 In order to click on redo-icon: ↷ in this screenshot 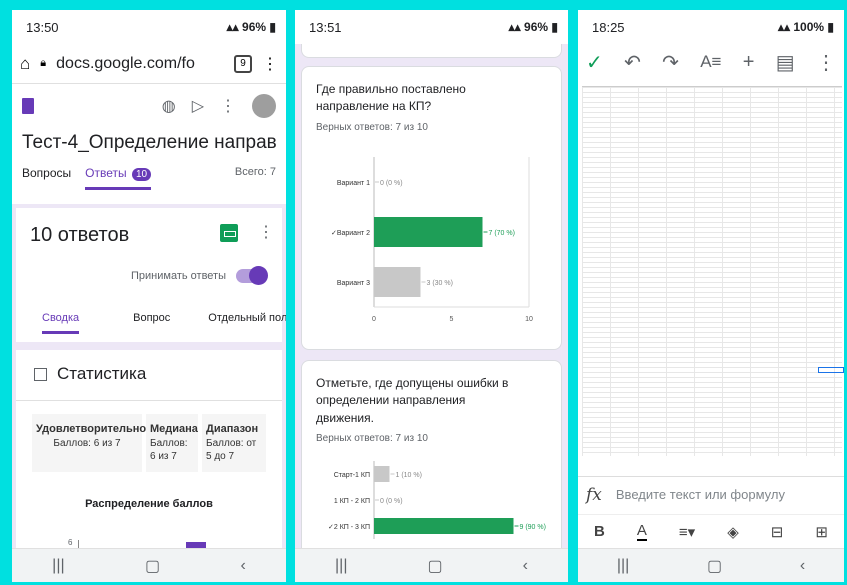, I will do `click(670, 62)`.